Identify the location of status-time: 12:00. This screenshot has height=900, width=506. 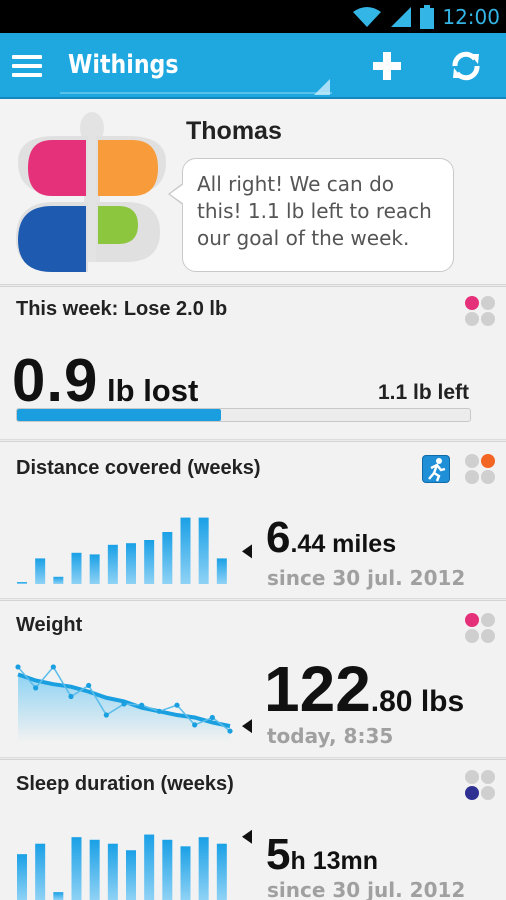
(471, 16).